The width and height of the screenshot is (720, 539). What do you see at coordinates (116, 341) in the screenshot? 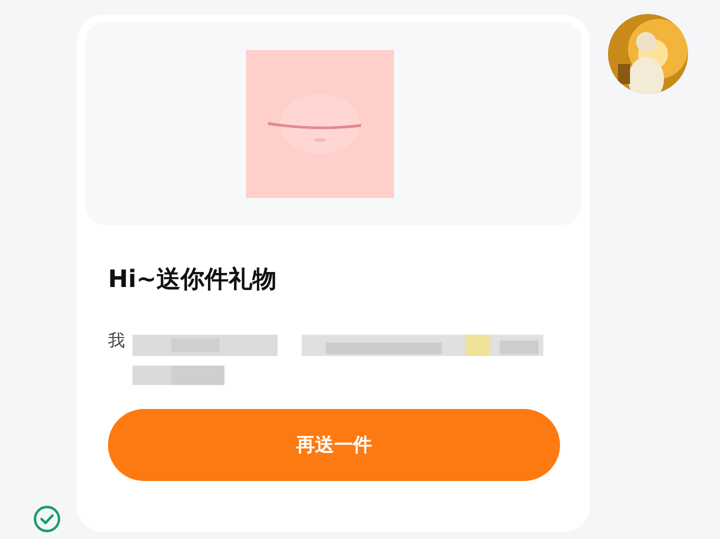
I see `message-text: 我` at bounding box center [116, 341].